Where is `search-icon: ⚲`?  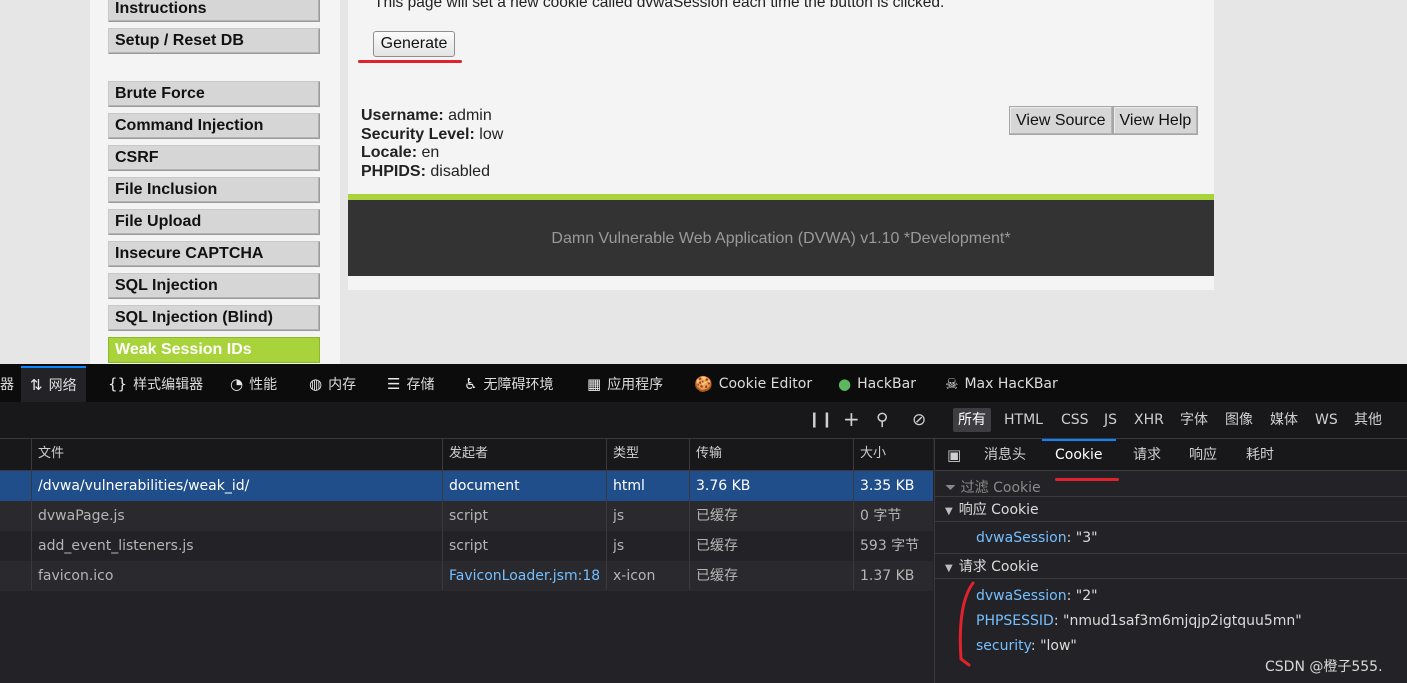 search-icon: ⚲ is located at coordinates (882, 420).